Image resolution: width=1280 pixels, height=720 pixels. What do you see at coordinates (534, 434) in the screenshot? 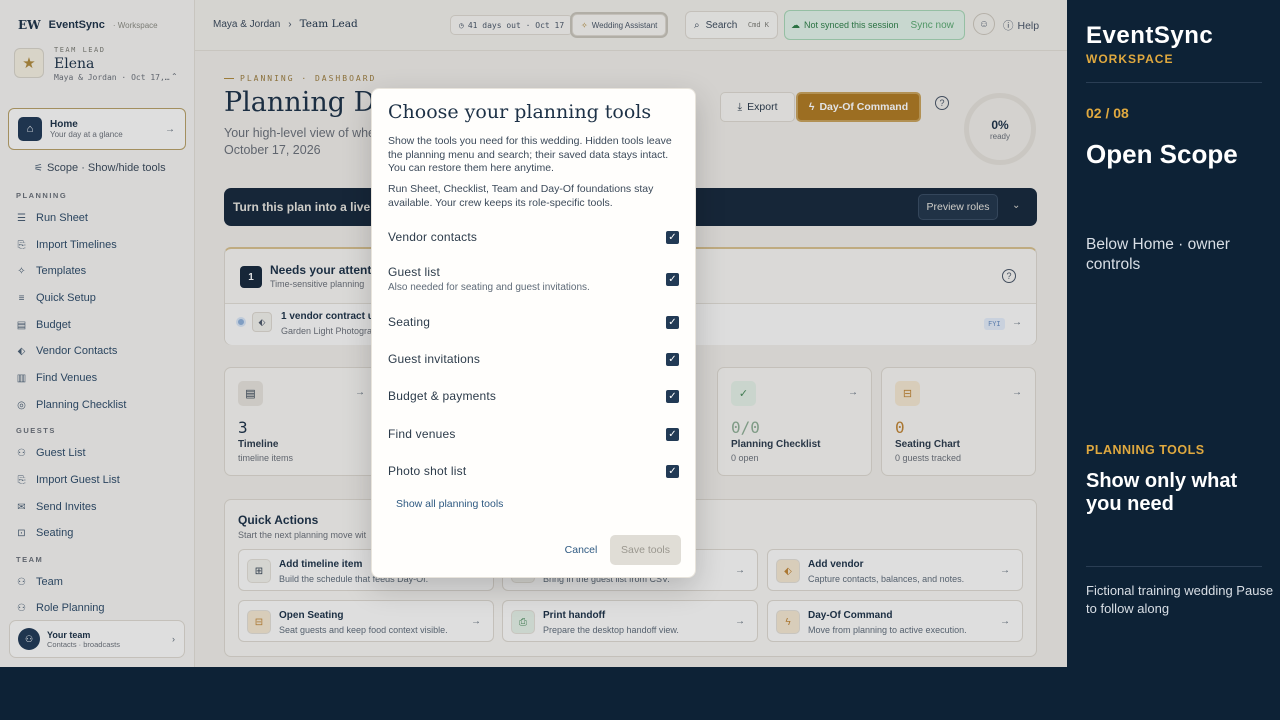
I see `tool-option-find-venues: Find venues ✓` at bounding box center [534, 434].